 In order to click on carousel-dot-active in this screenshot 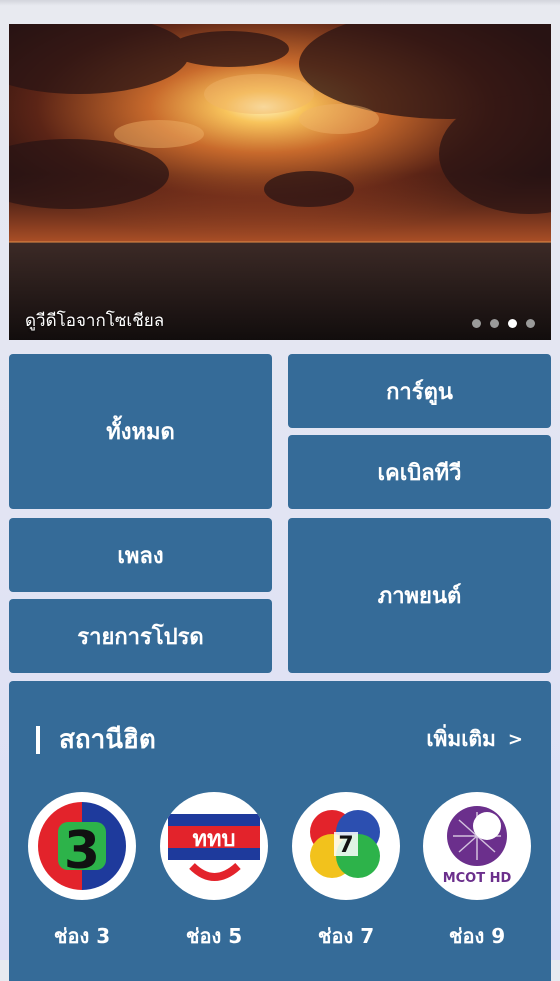, I will do `click(512, 323)`.